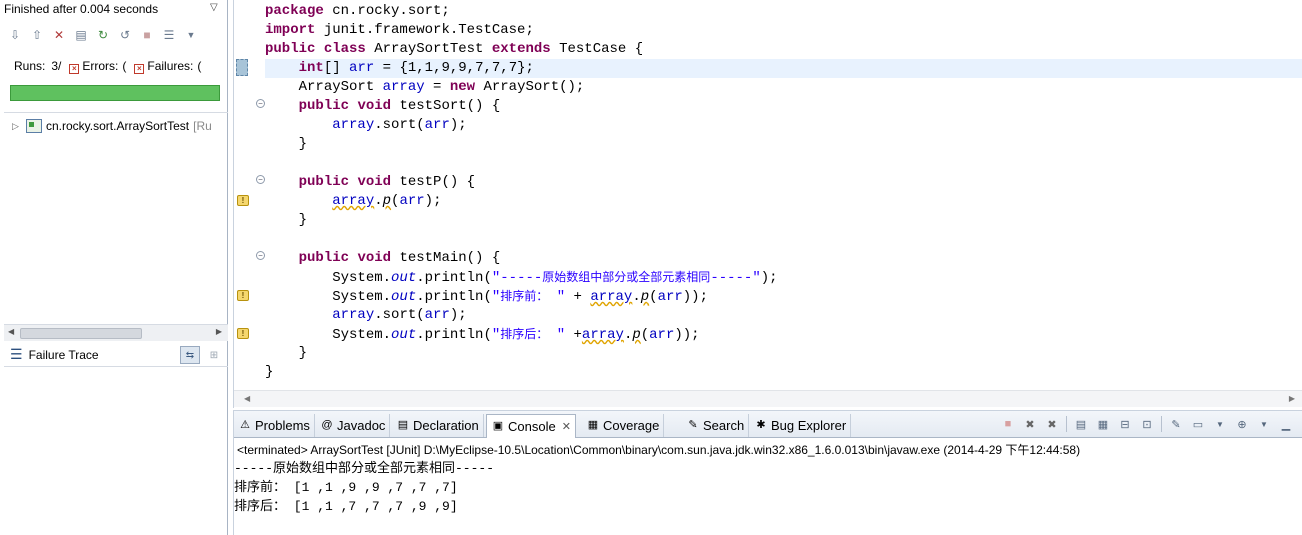 Image resolution: width=1302 pixels, height=535 pixels. I want to click on history-icon: ☰, so click(169, 35).